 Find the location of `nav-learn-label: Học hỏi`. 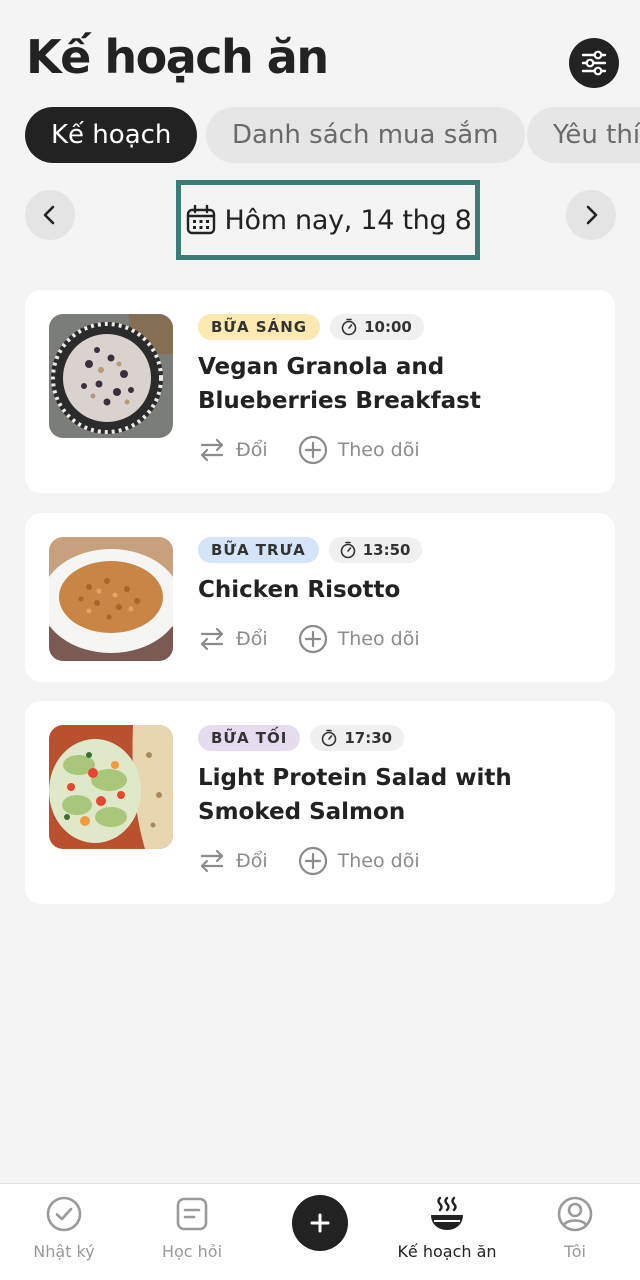

nav-learn-label: Học hỏi is located at coordinates (192, 1251).